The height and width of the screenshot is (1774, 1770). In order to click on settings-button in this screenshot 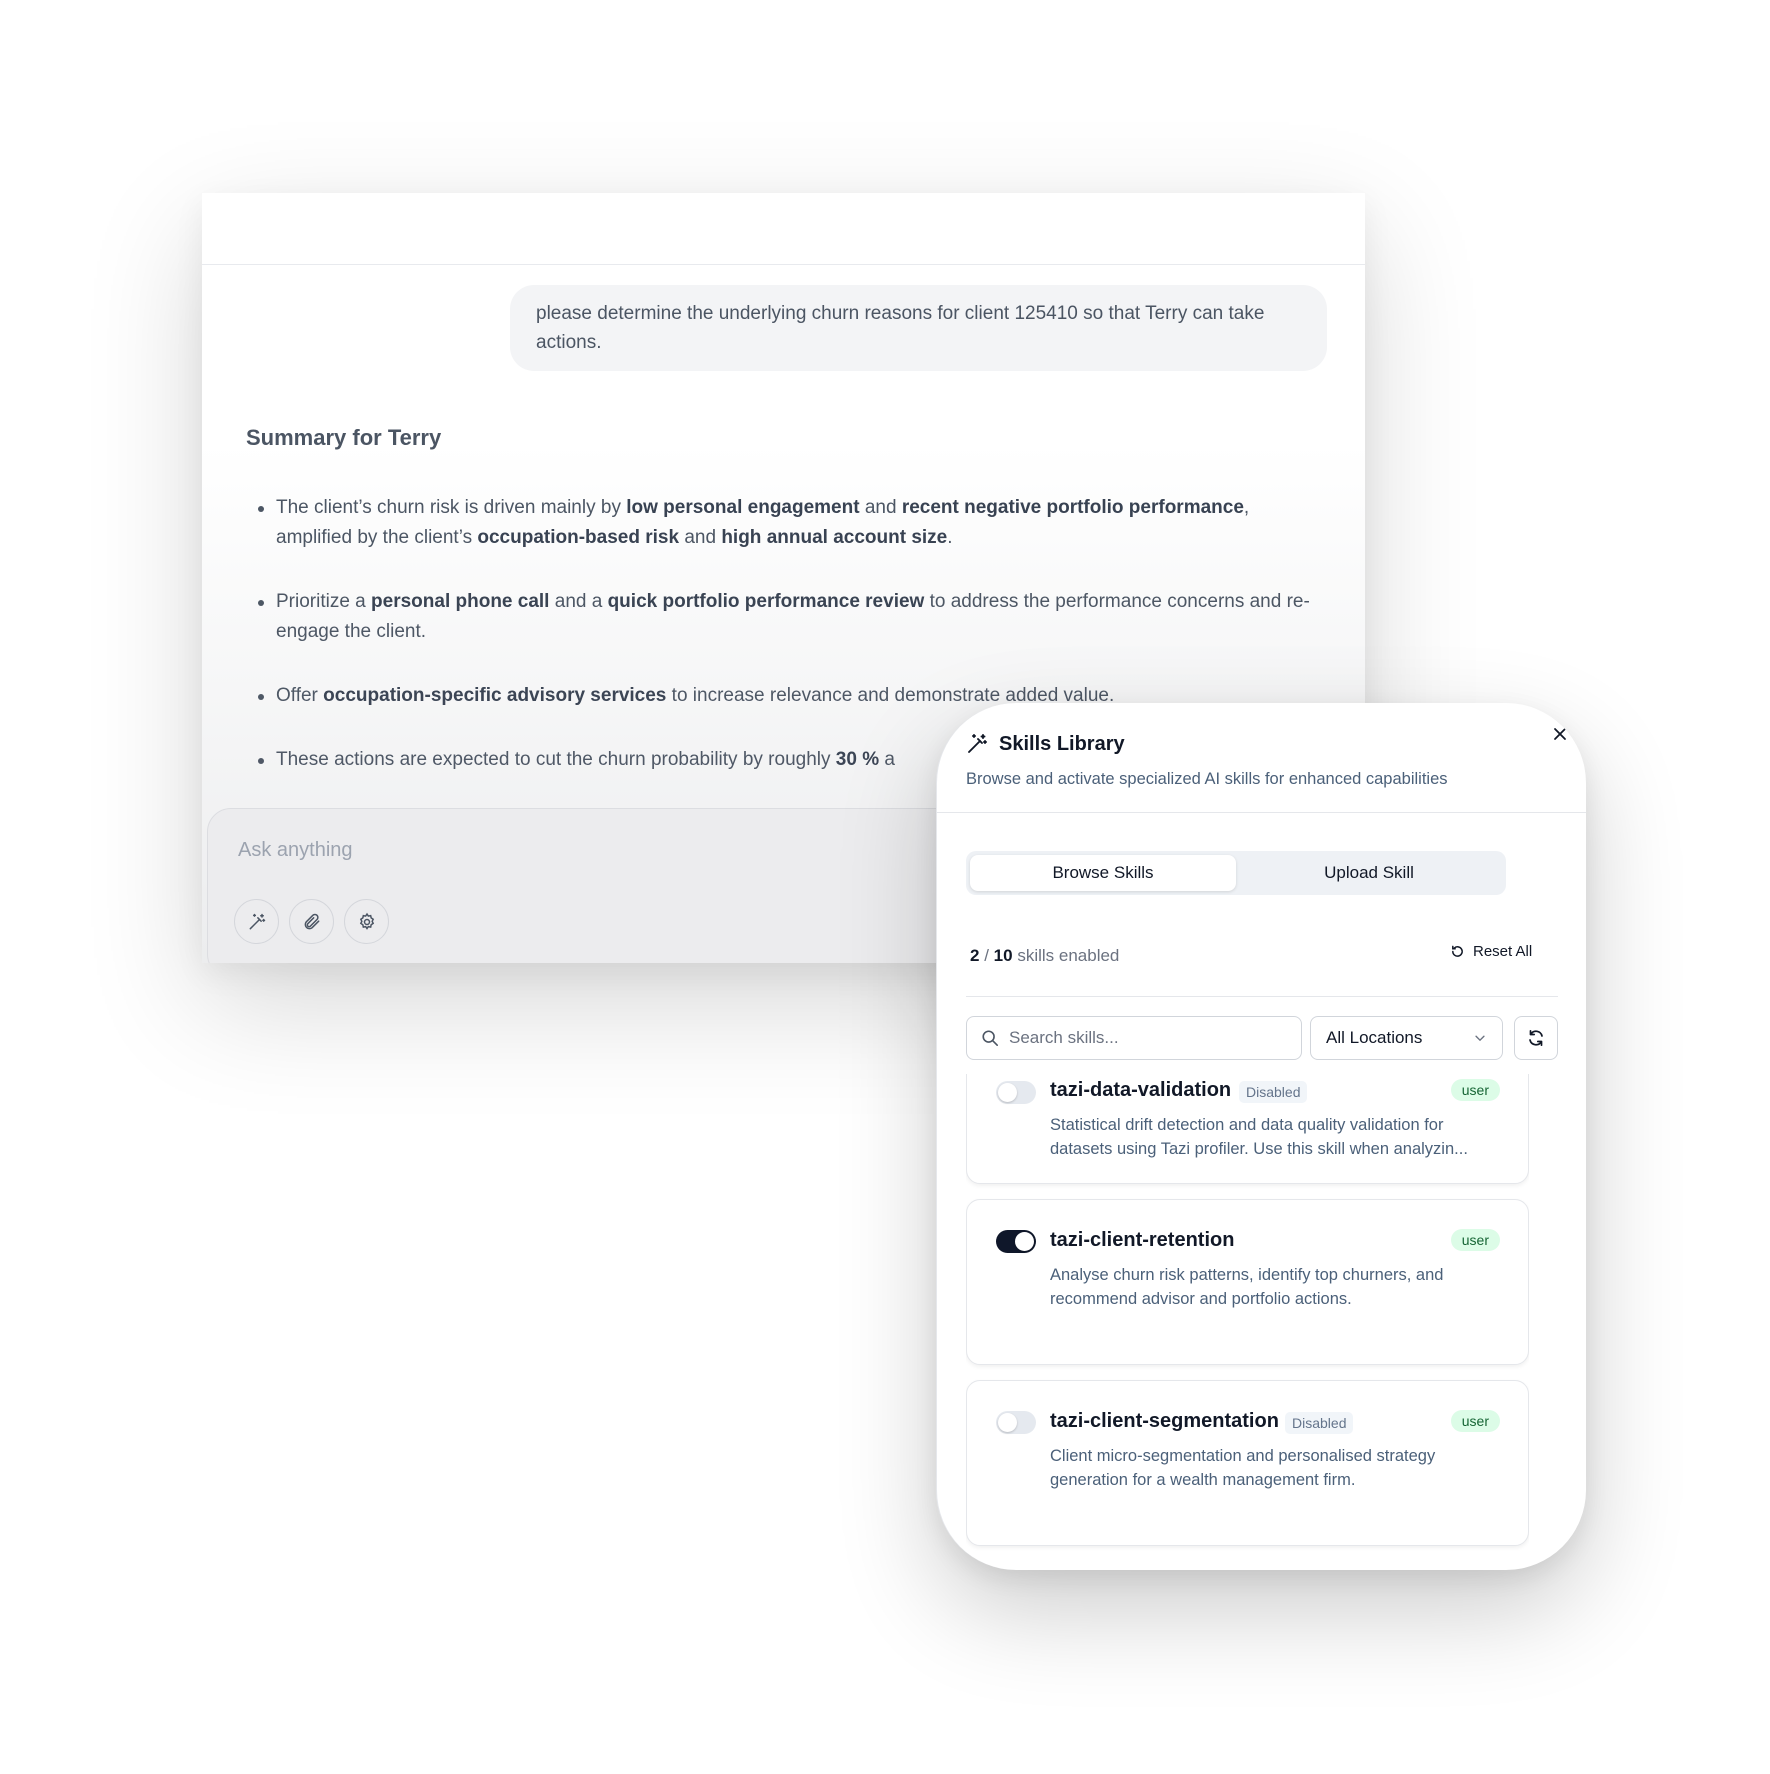, I will do `click(366, 921)`.